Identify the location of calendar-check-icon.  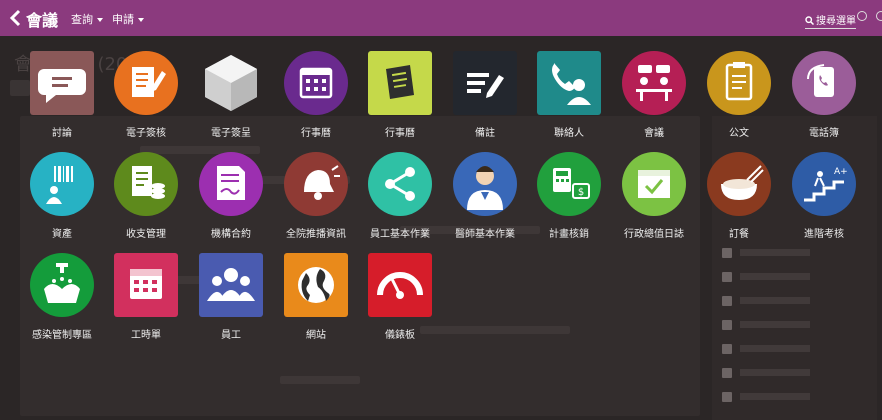
(654, 184).